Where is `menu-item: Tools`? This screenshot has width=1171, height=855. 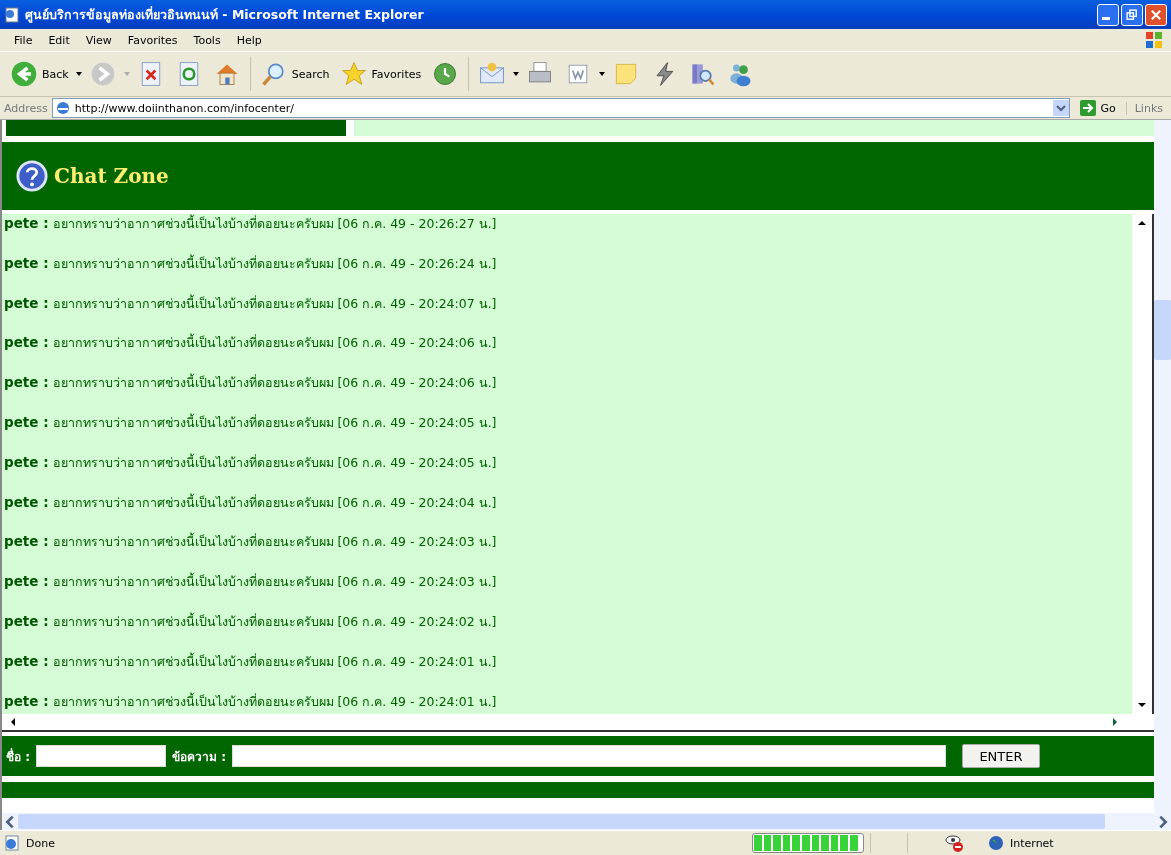
menu-item: Tools is located at coordinates (207, 40).